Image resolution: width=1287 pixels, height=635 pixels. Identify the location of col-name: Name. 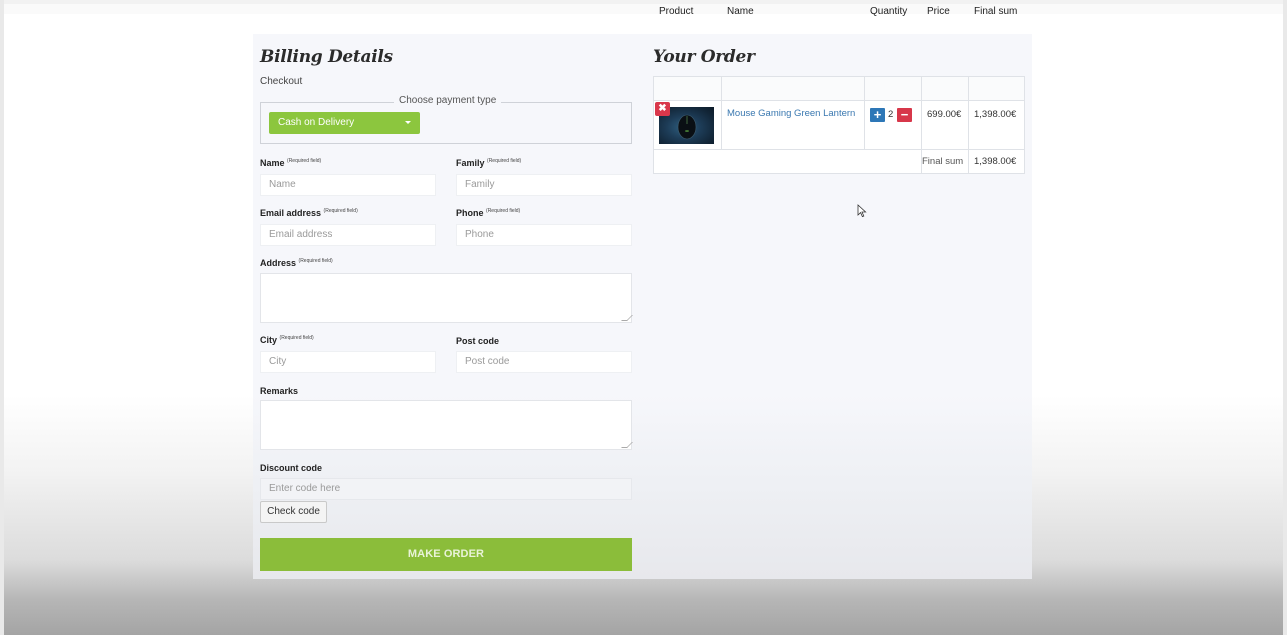
(740, 11).